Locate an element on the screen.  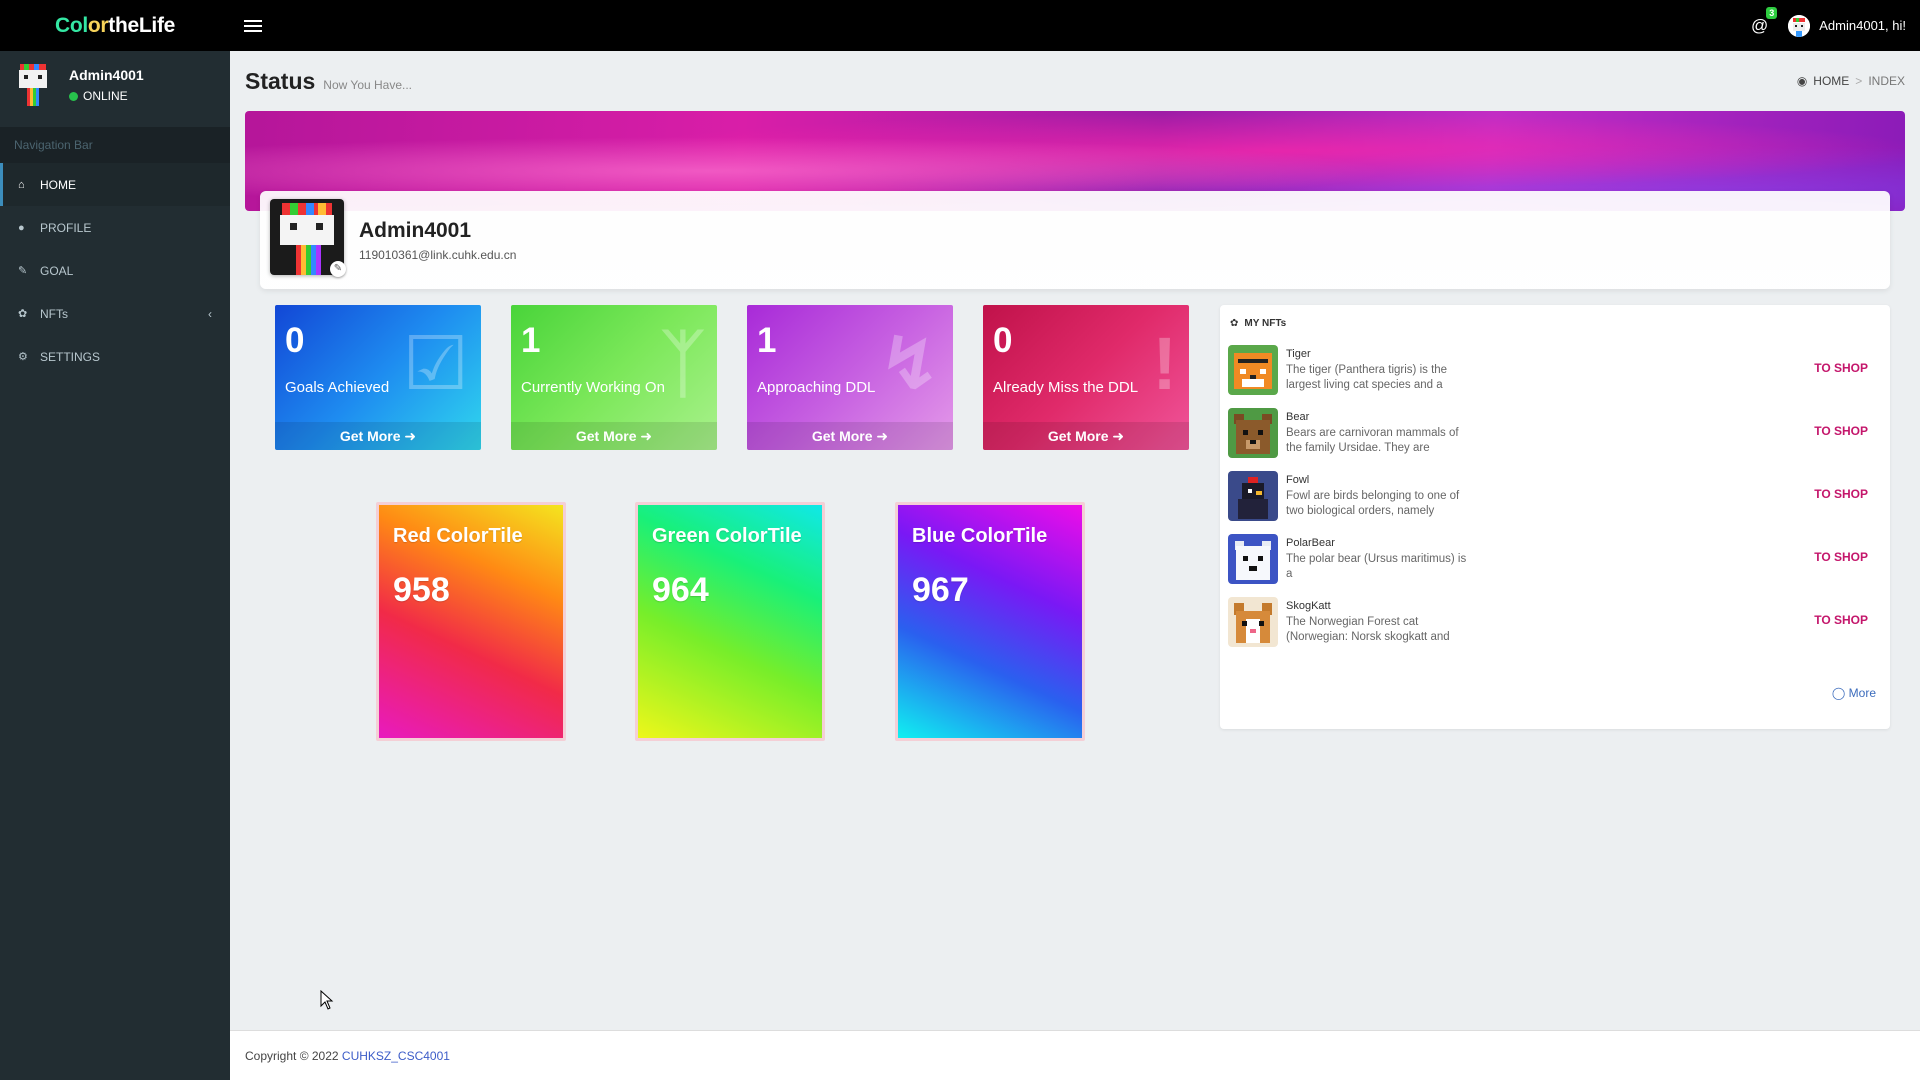
polarbear-nft-image is located at coordinates (1253, 559).